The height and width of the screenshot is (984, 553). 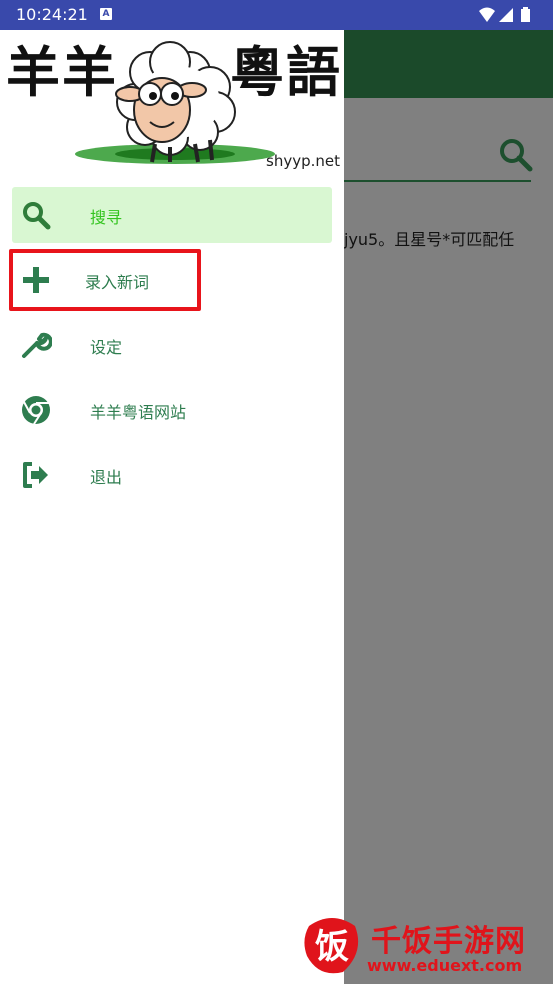 I want to click on status-time: 10:24:21, so click(x=52, y=14).